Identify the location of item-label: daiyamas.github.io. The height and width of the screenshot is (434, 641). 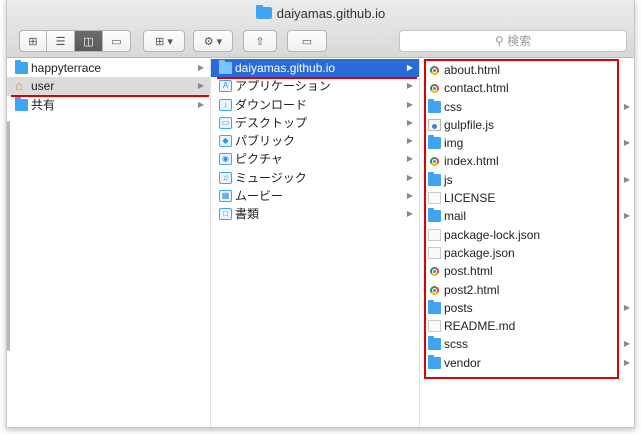
(285, 68).